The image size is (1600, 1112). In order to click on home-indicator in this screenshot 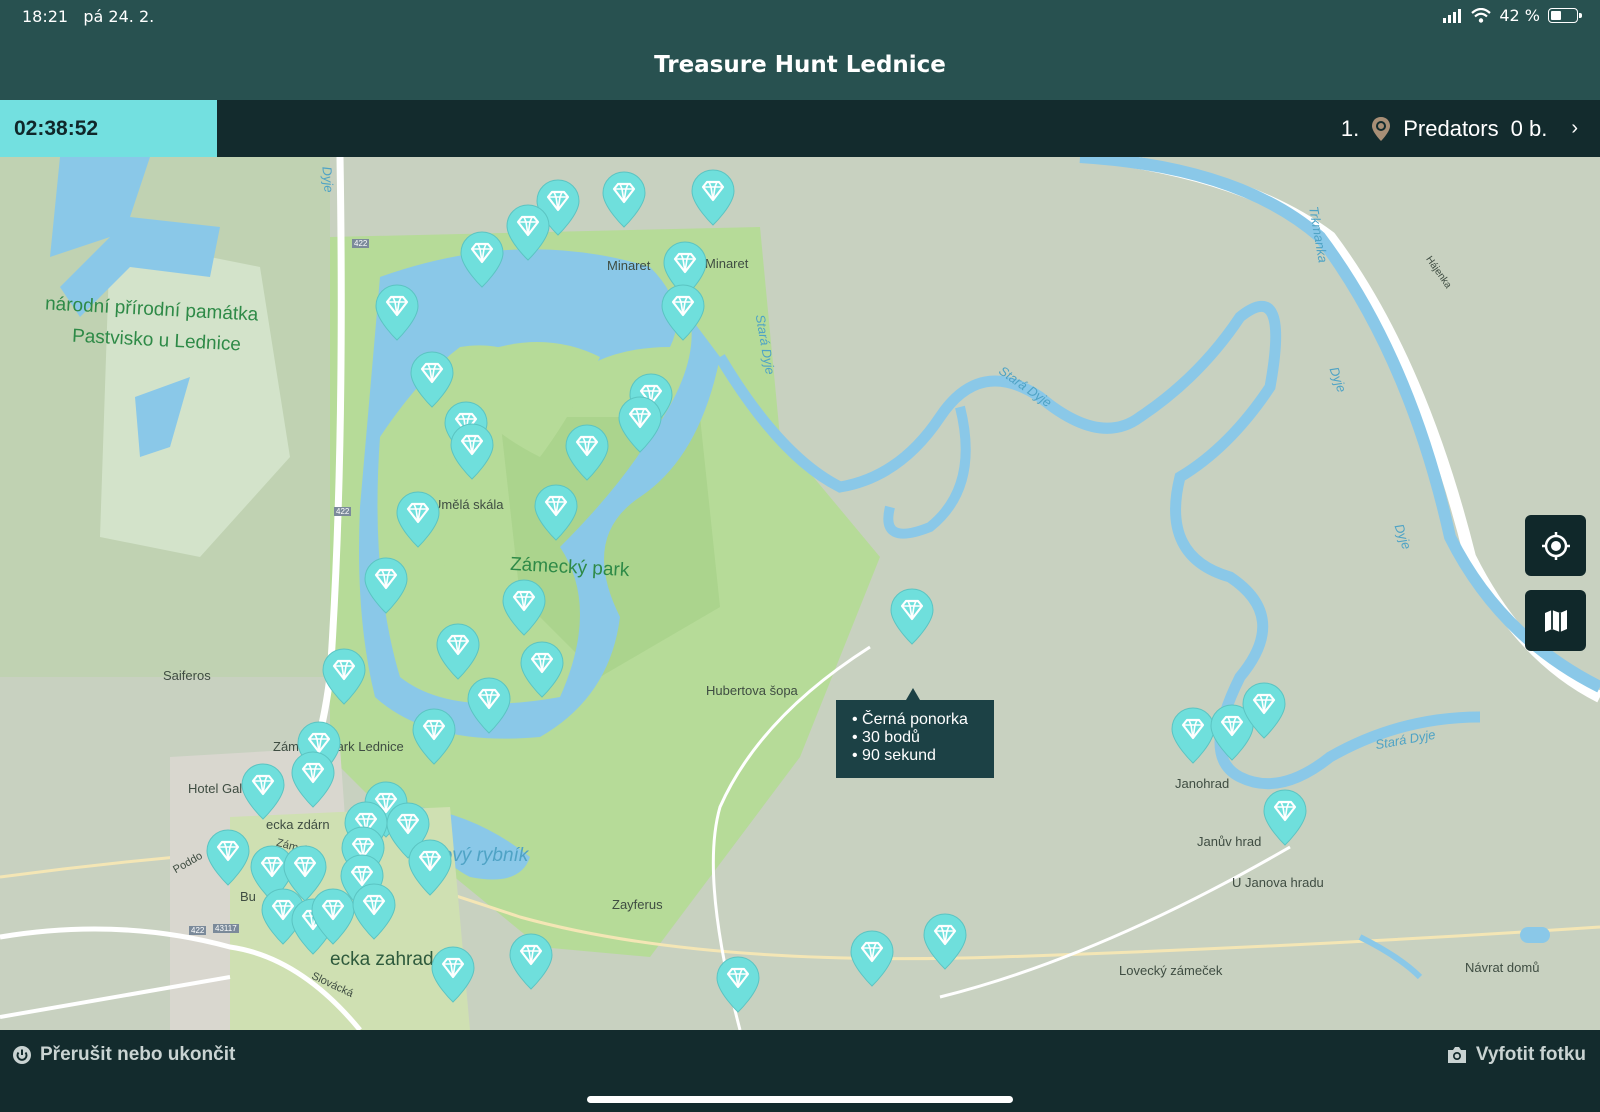, I will do `click(800, 1099)`.